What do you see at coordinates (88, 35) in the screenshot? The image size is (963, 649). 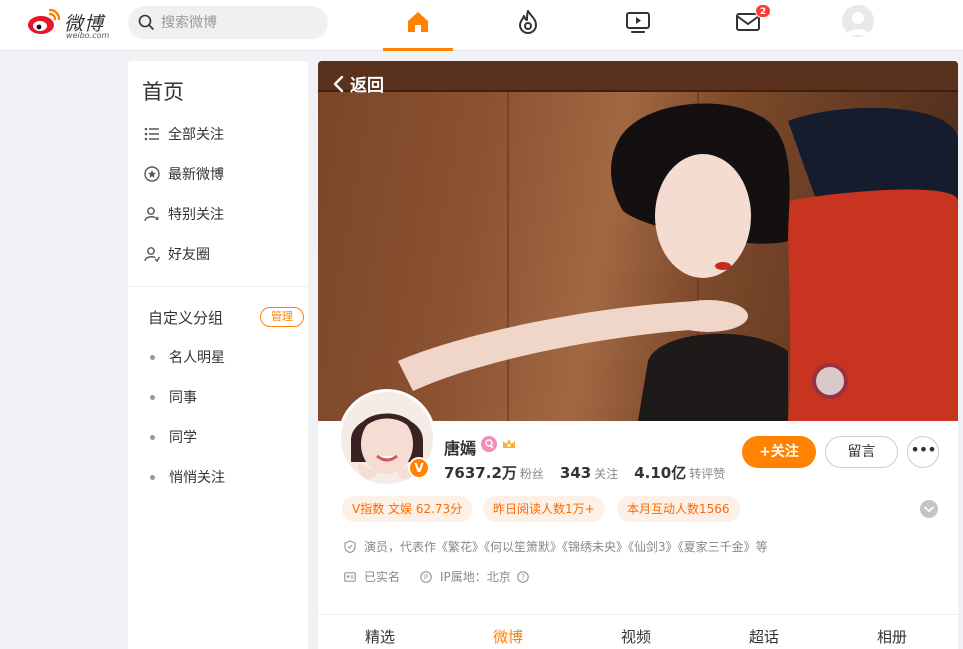 I see `logo-subtext: weibo.com` at bounding box center [88, 35].